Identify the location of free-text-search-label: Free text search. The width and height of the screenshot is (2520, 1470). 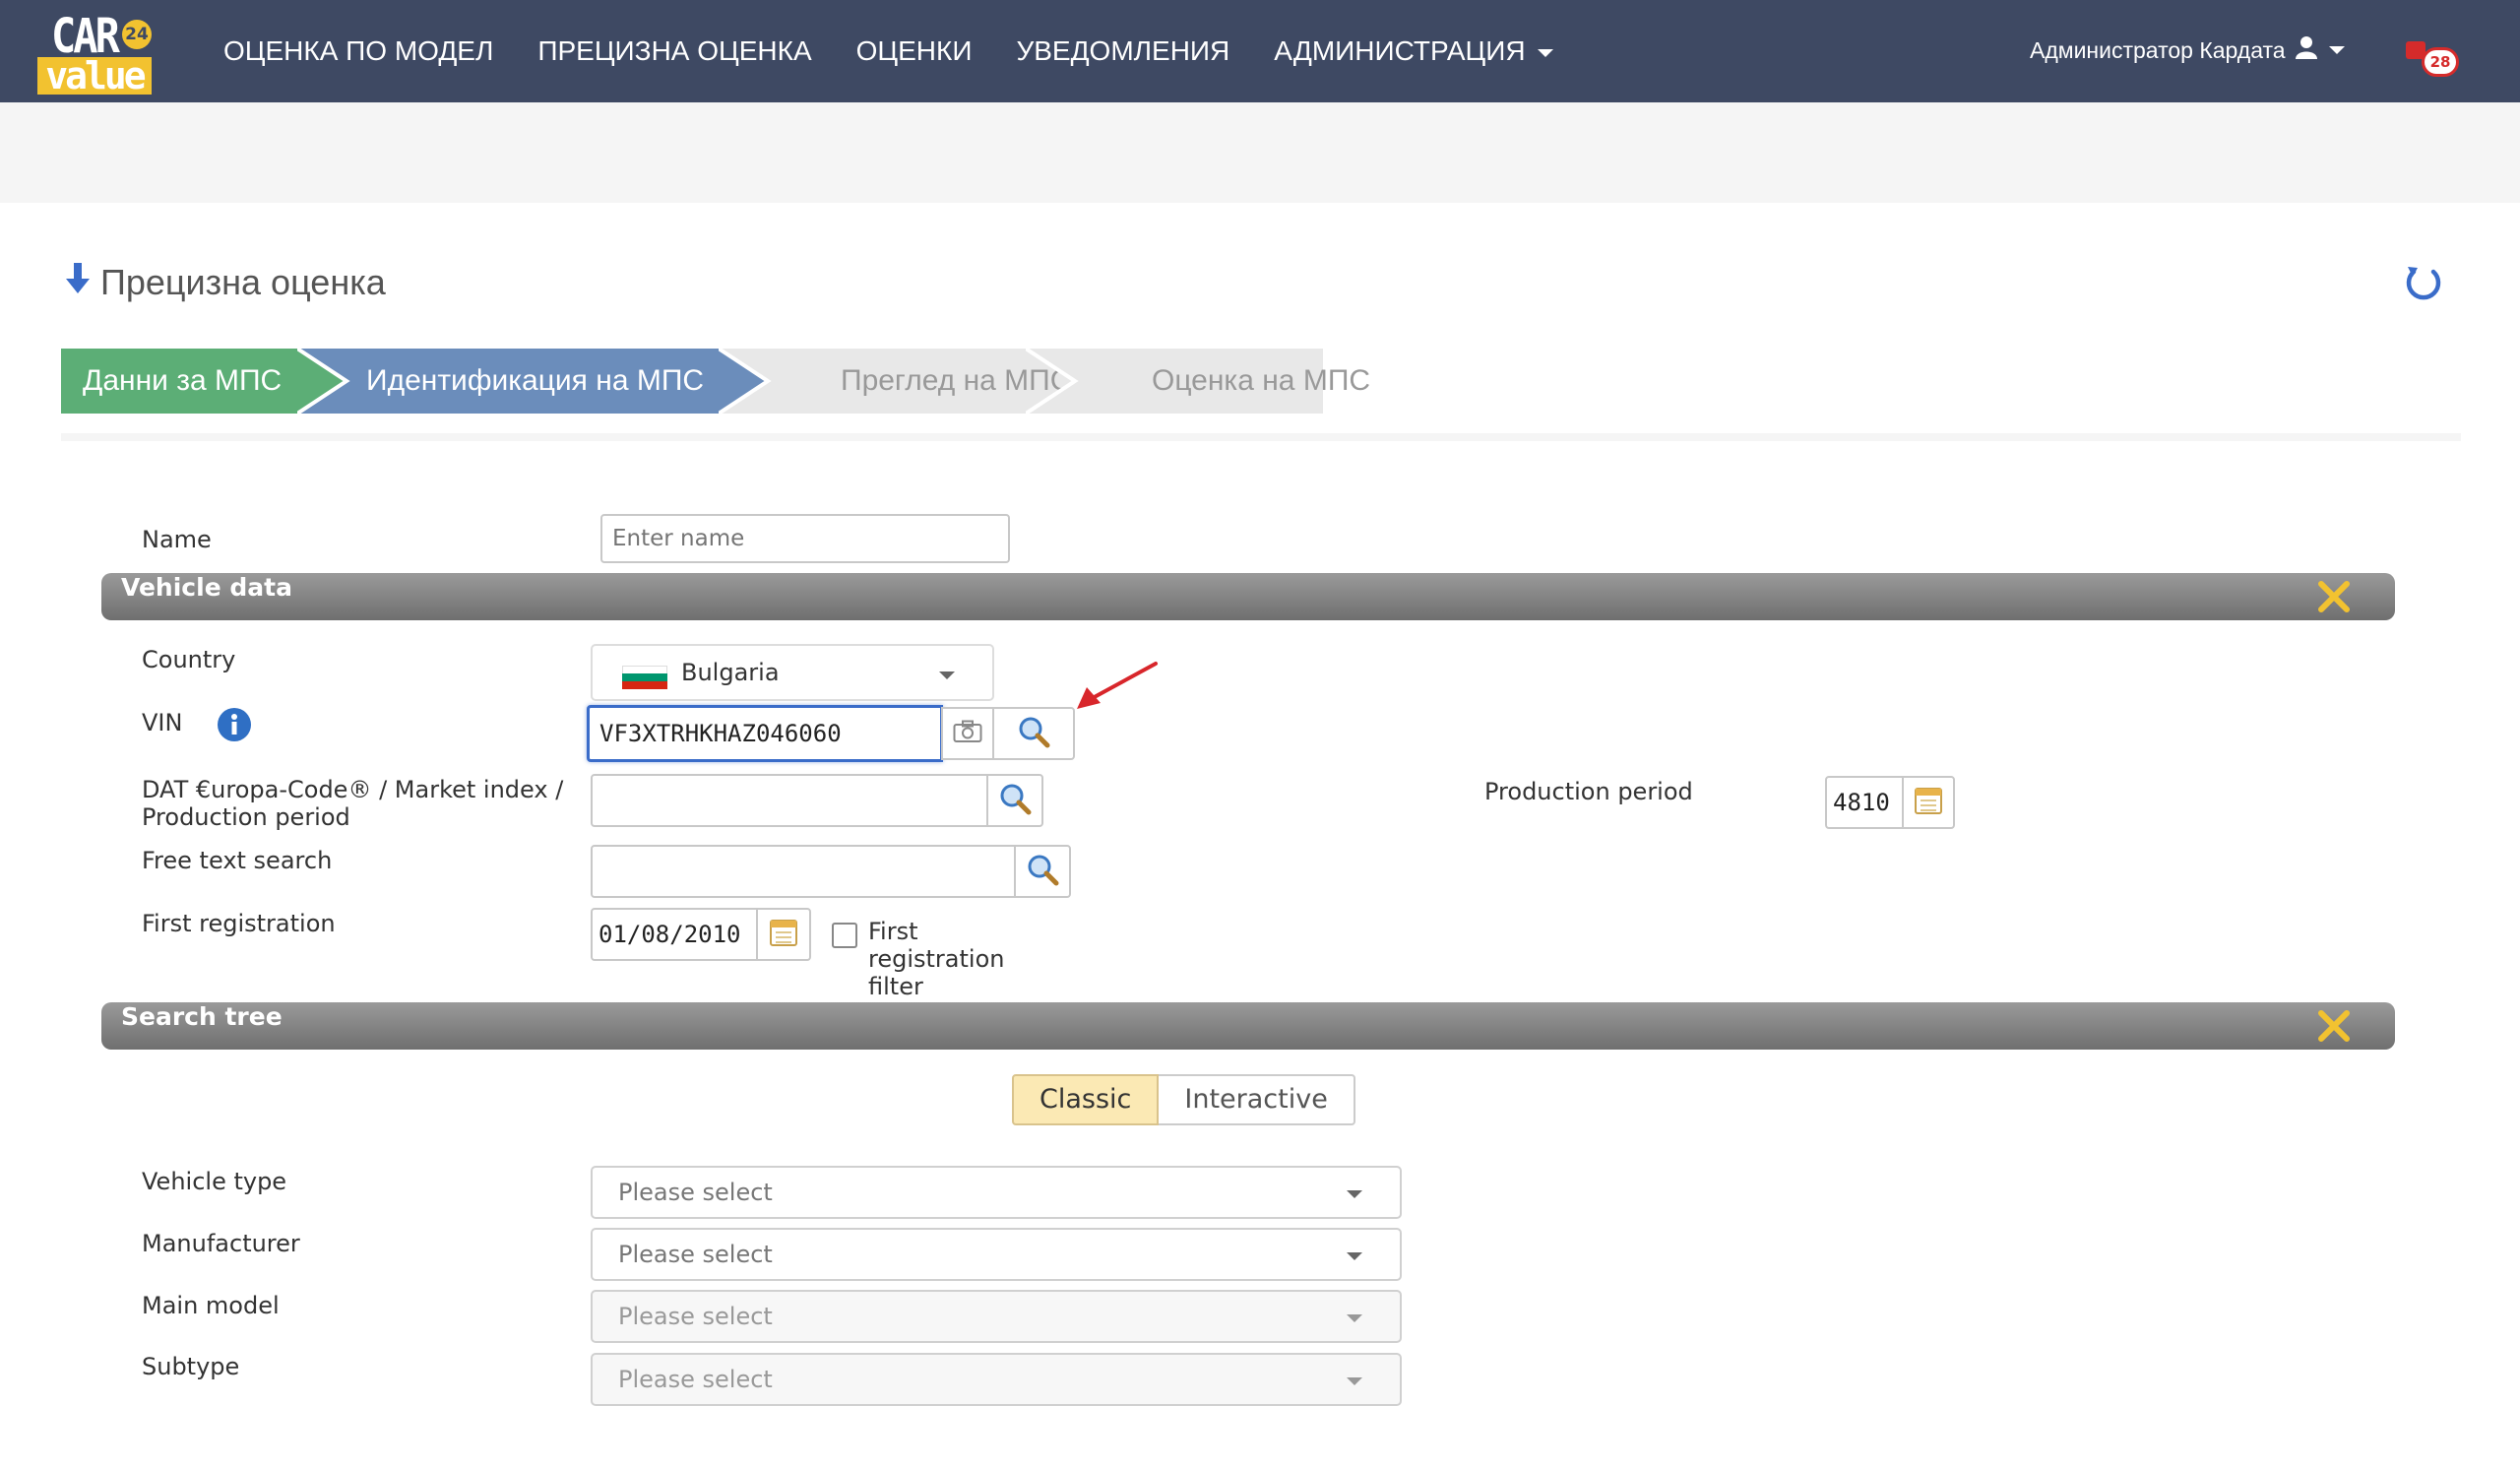
(237, 860).